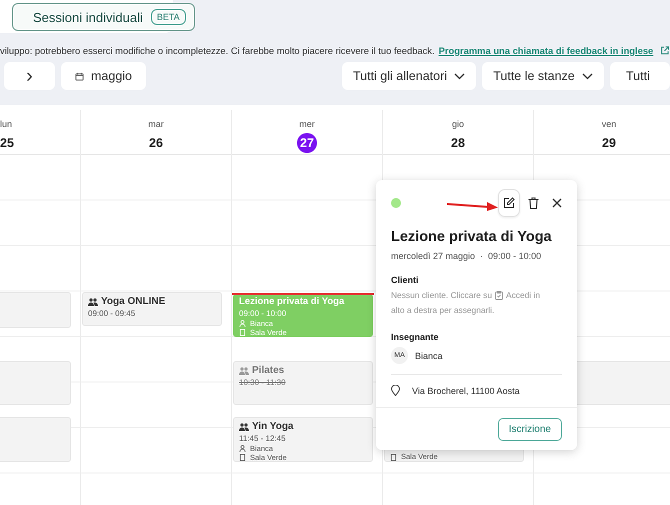 Image resolution: width=670 pixels, height=505 pixels. Describe the element at coordinates (263, 314) in the screenshot. I see `event-time: 09:00 - 10:00` at that location.